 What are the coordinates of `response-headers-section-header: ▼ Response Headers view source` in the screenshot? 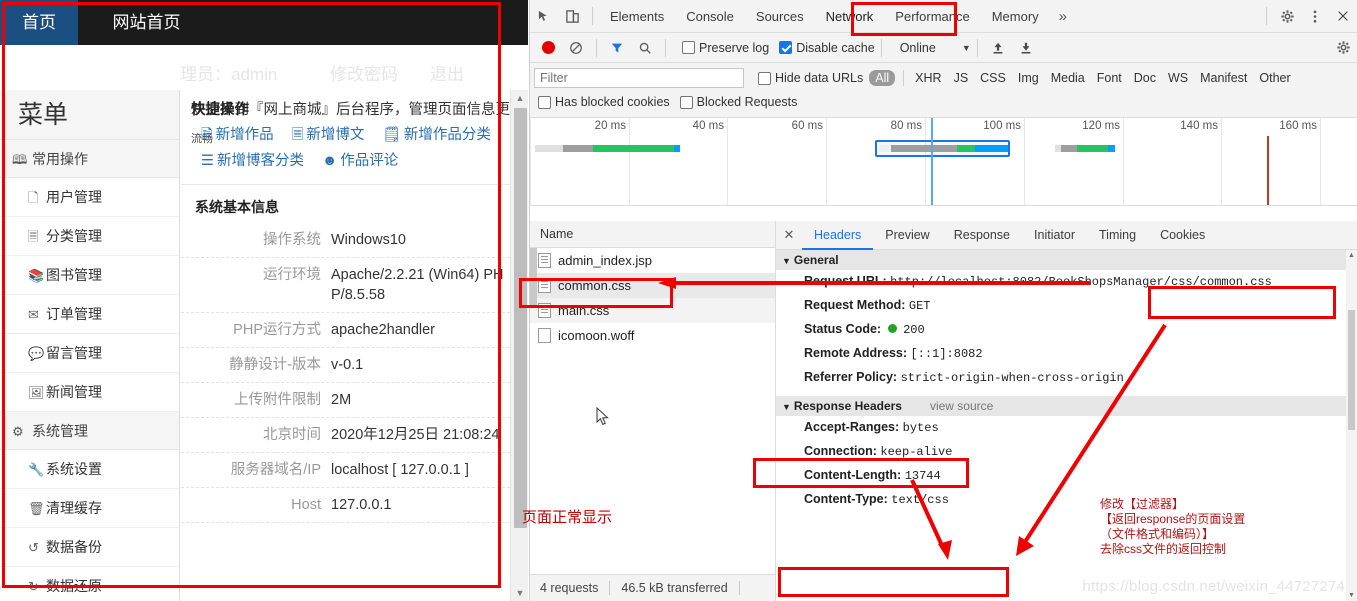 It's located at (1066, 406).